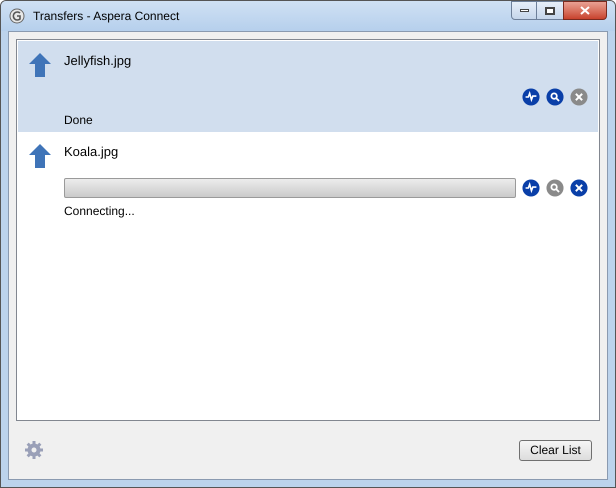 Image resolution: width=616 pixels, height=488 pixels. Describe the element at coordinates (550, 10) in the screenshot. I see `maximize-button` at that location.